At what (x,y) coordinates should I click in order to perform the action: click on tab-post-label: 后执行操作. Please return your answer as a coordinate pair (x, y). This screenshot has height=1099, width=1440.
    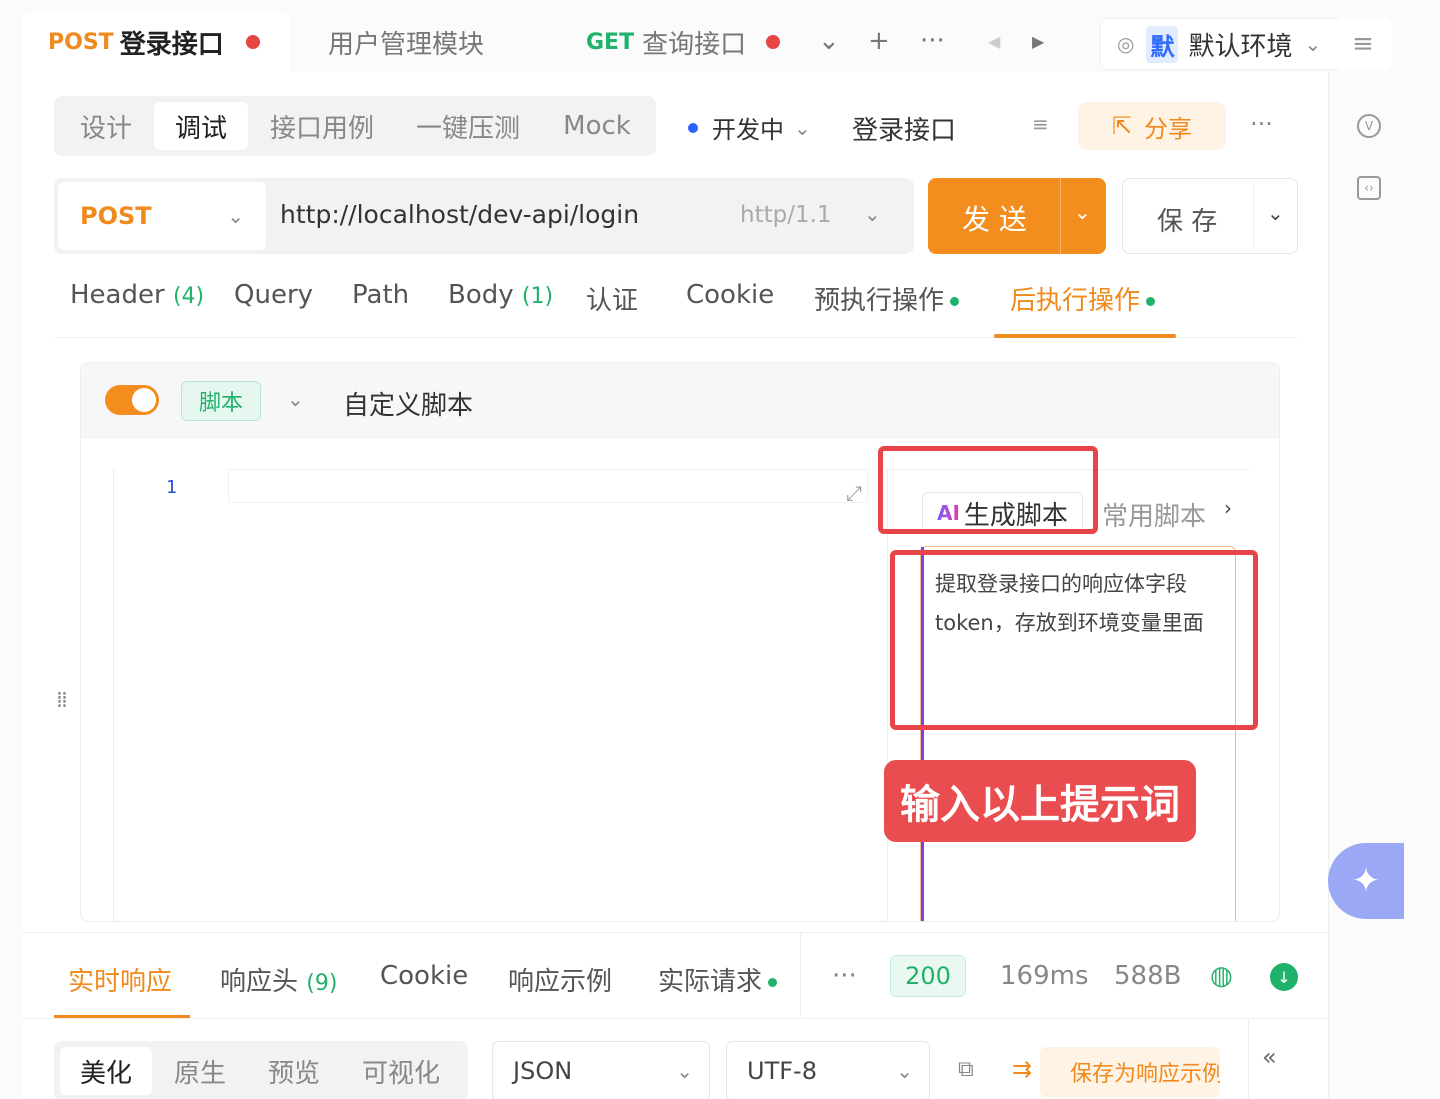
    Looking at the image, I should click on (1075, 301).